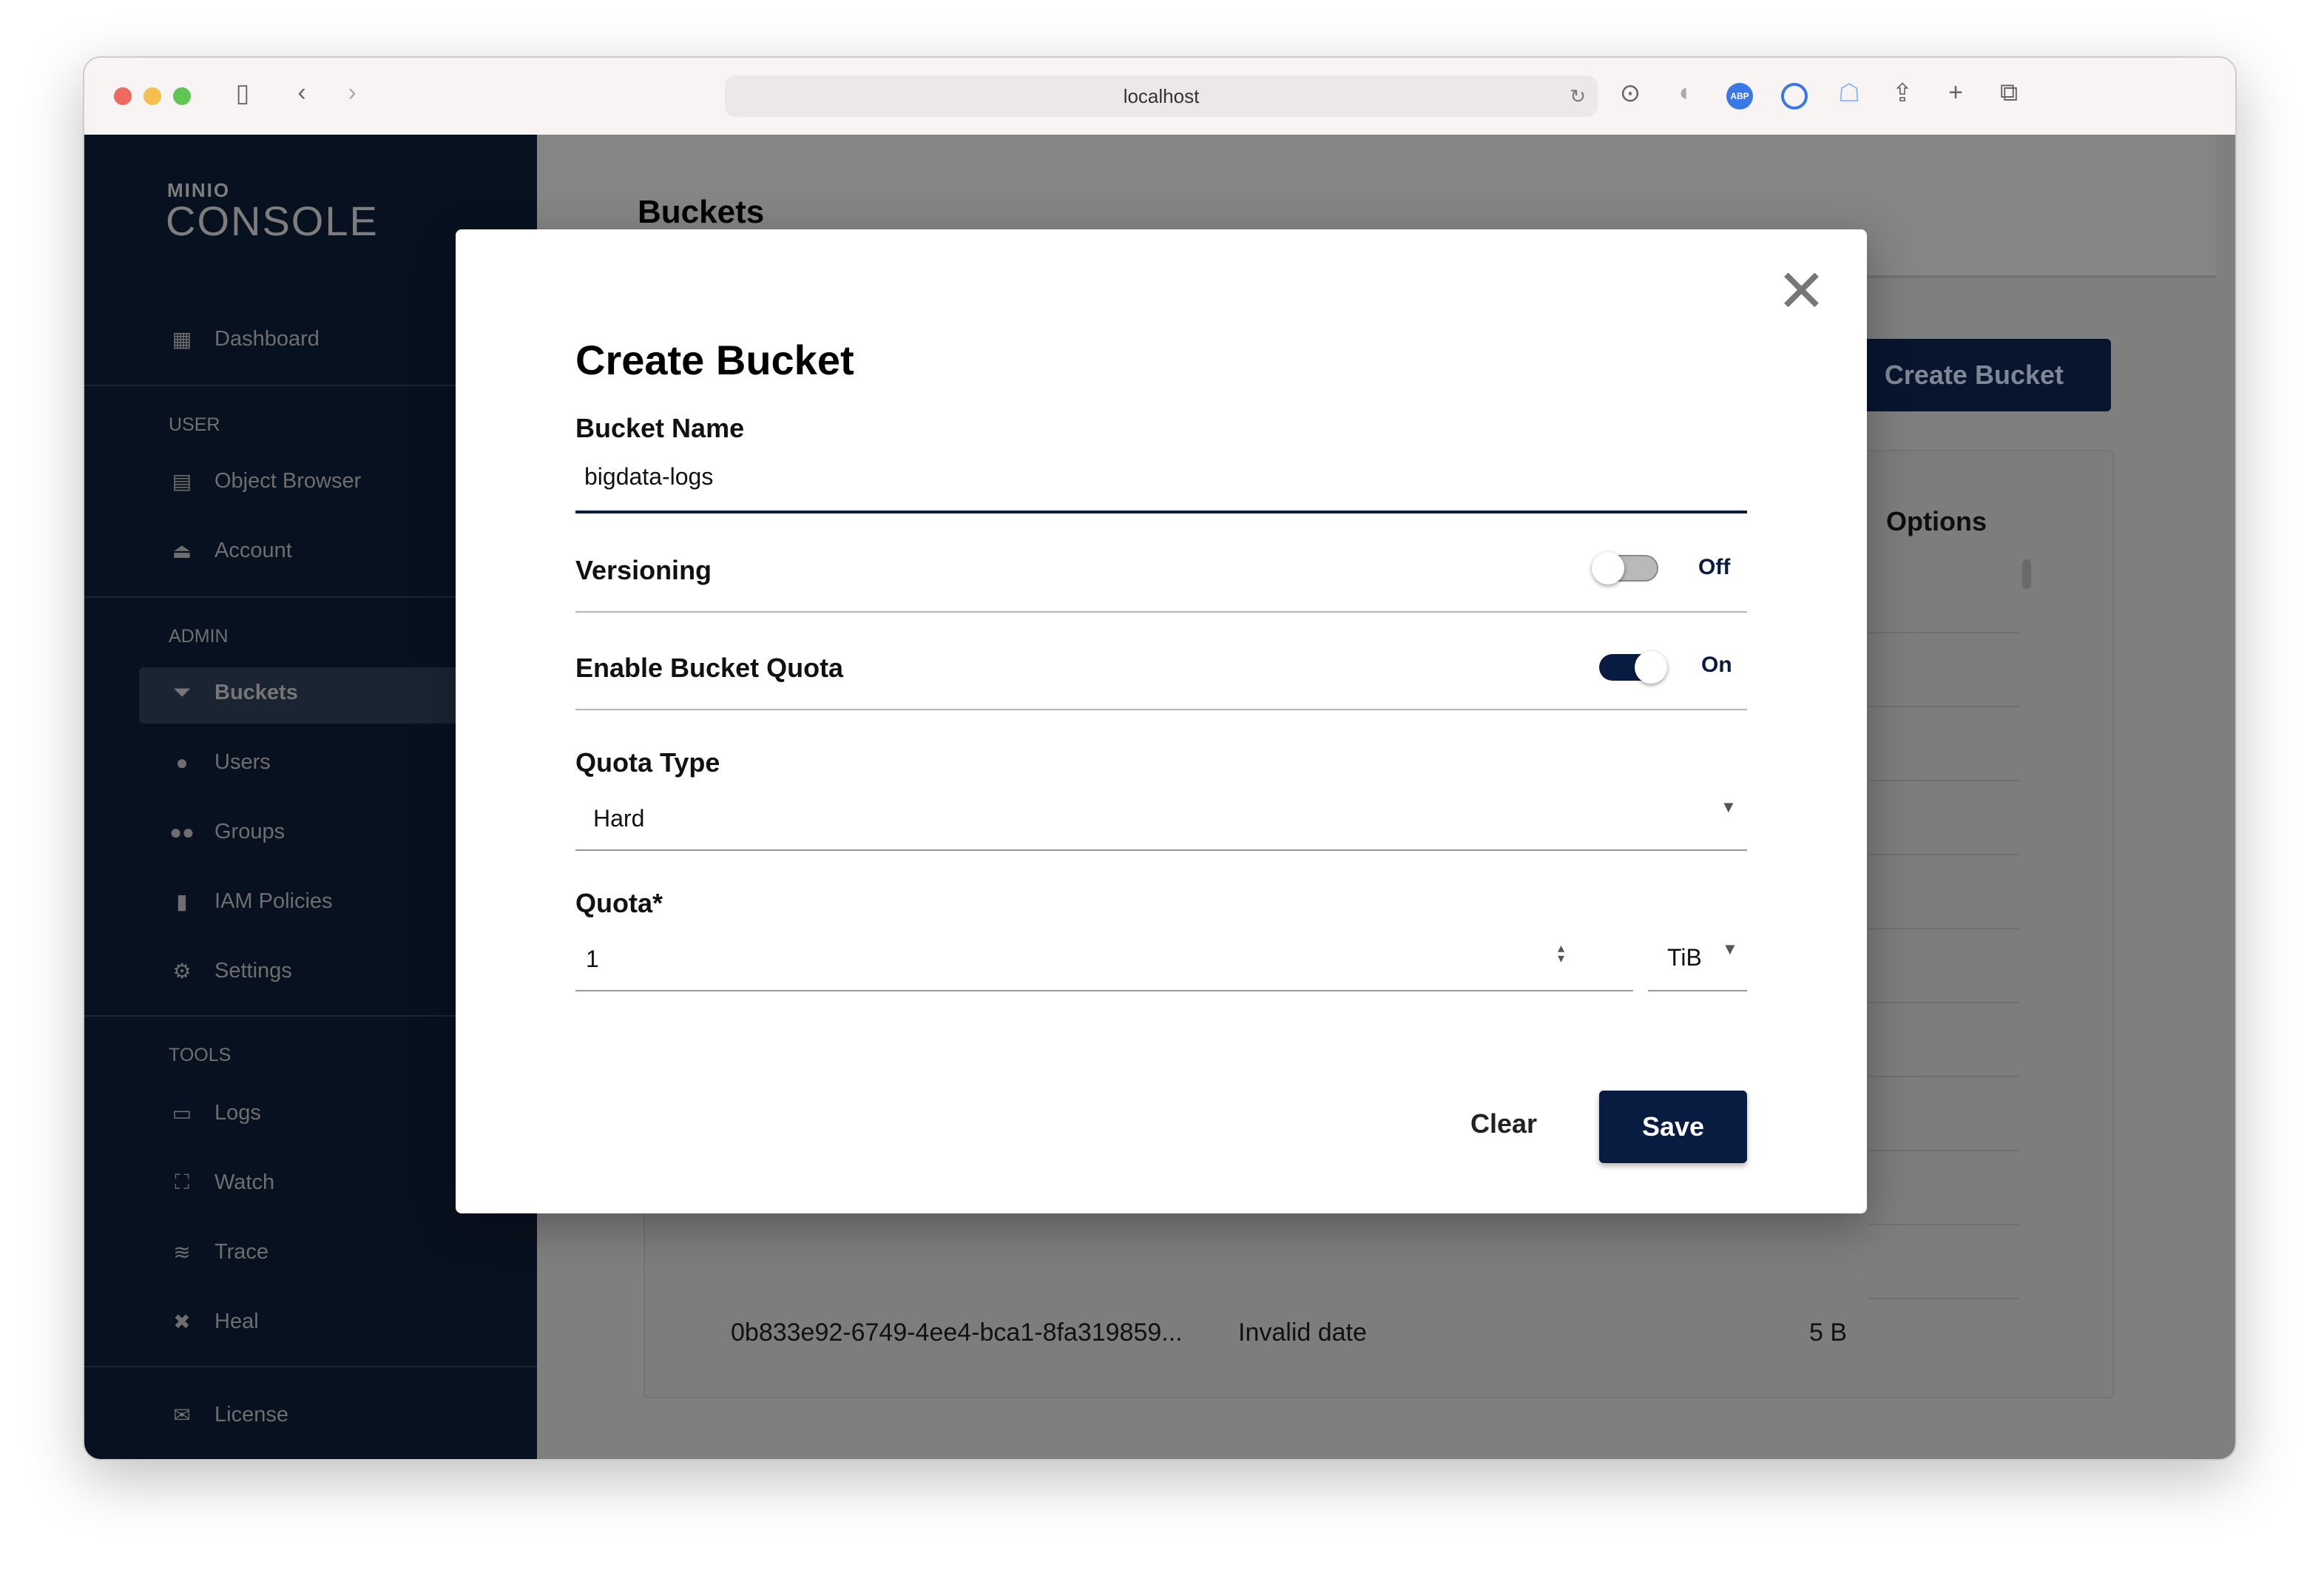 This screenshot has height=1573, width=2324. Describe the element at coordinates (182, 339) in the screenshot. I see `dashboard-icon: ▦` at that location.